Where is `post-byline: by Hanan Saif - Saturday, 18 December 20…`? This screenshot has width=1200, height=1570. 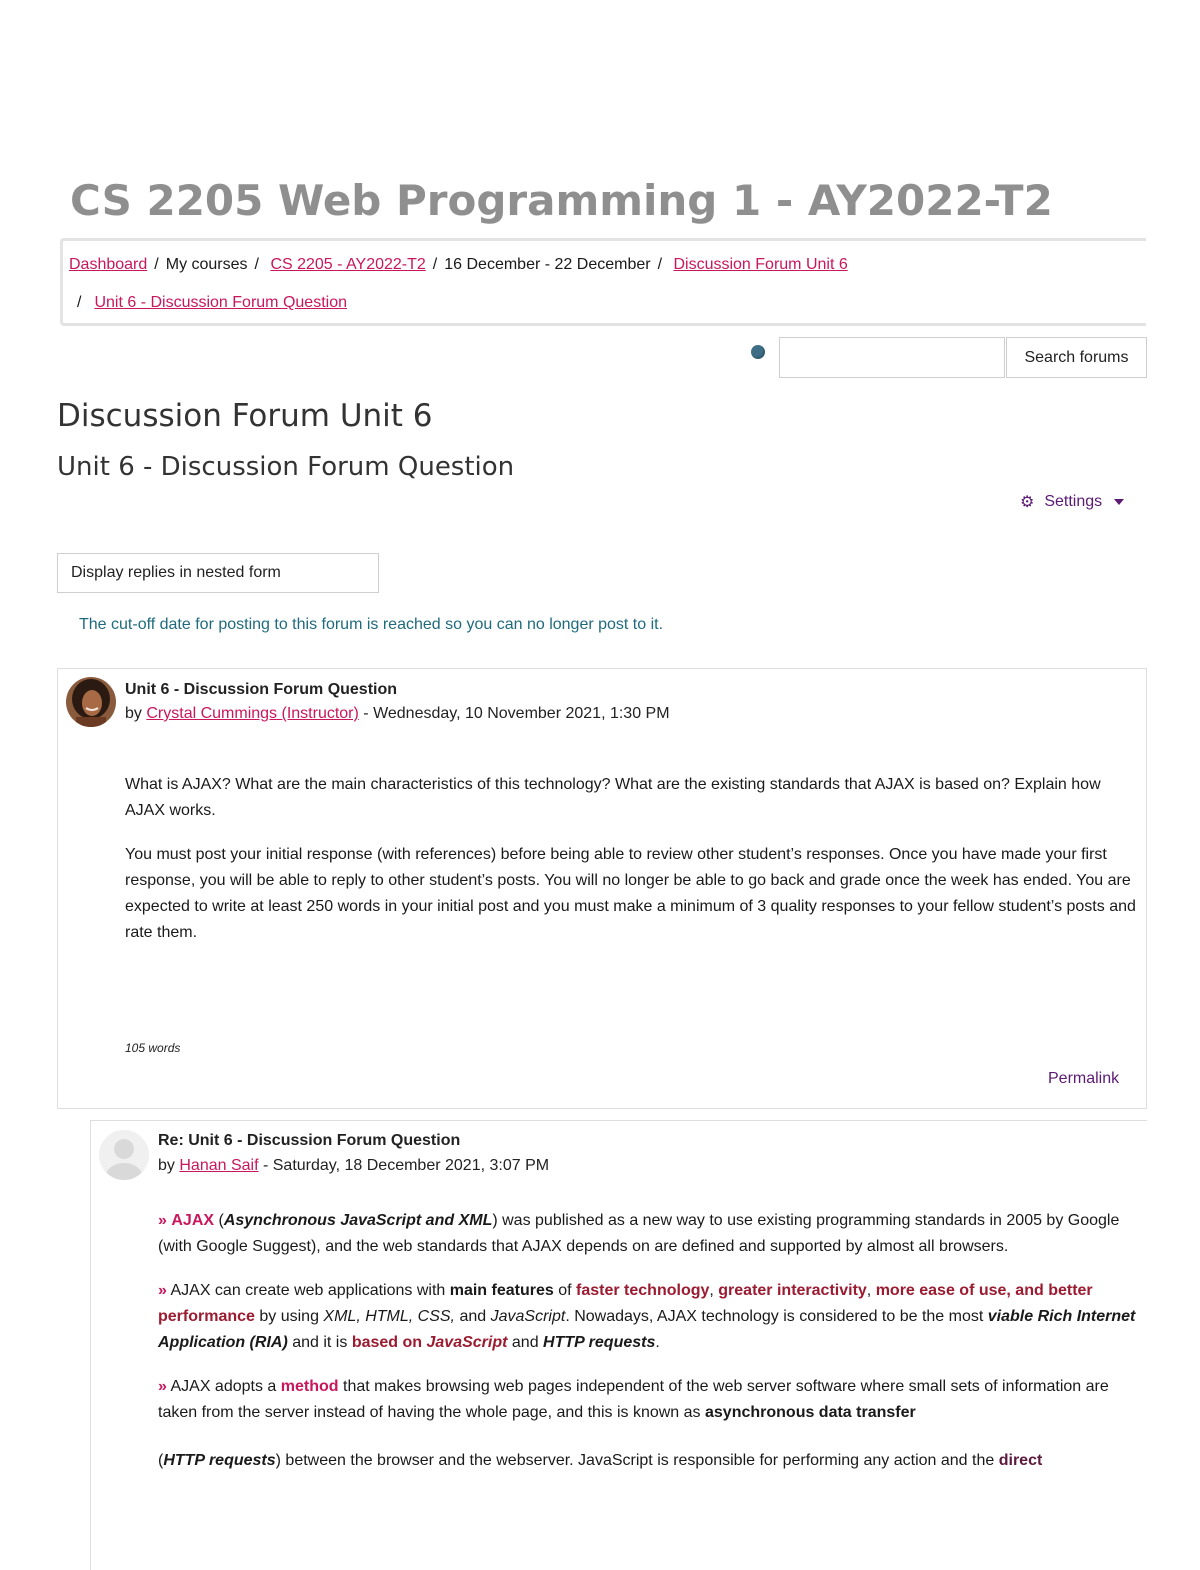
post-byline: by Hanan Saif - Saturday, 18 December 20… is located at coordinates (353, 1166).